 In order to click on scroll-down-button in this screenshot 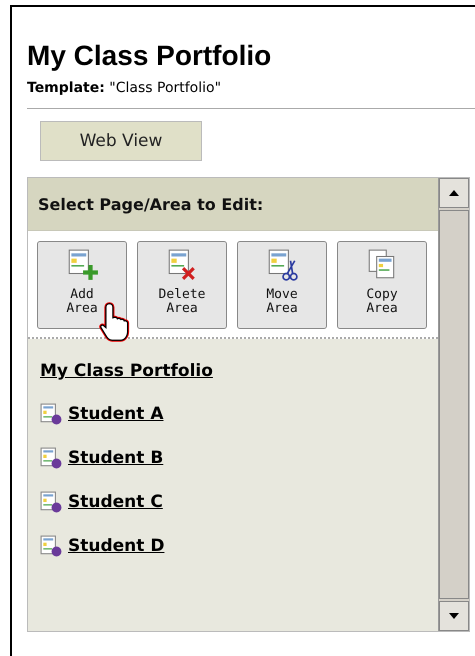, I will do `click(454, 616)`.